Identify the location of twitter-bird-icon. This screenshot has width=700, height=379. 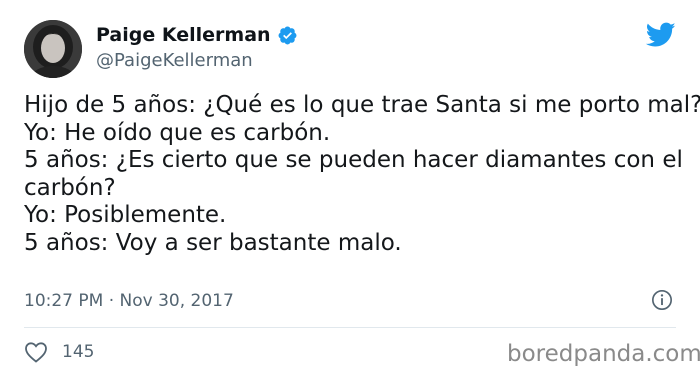
(661, 35).